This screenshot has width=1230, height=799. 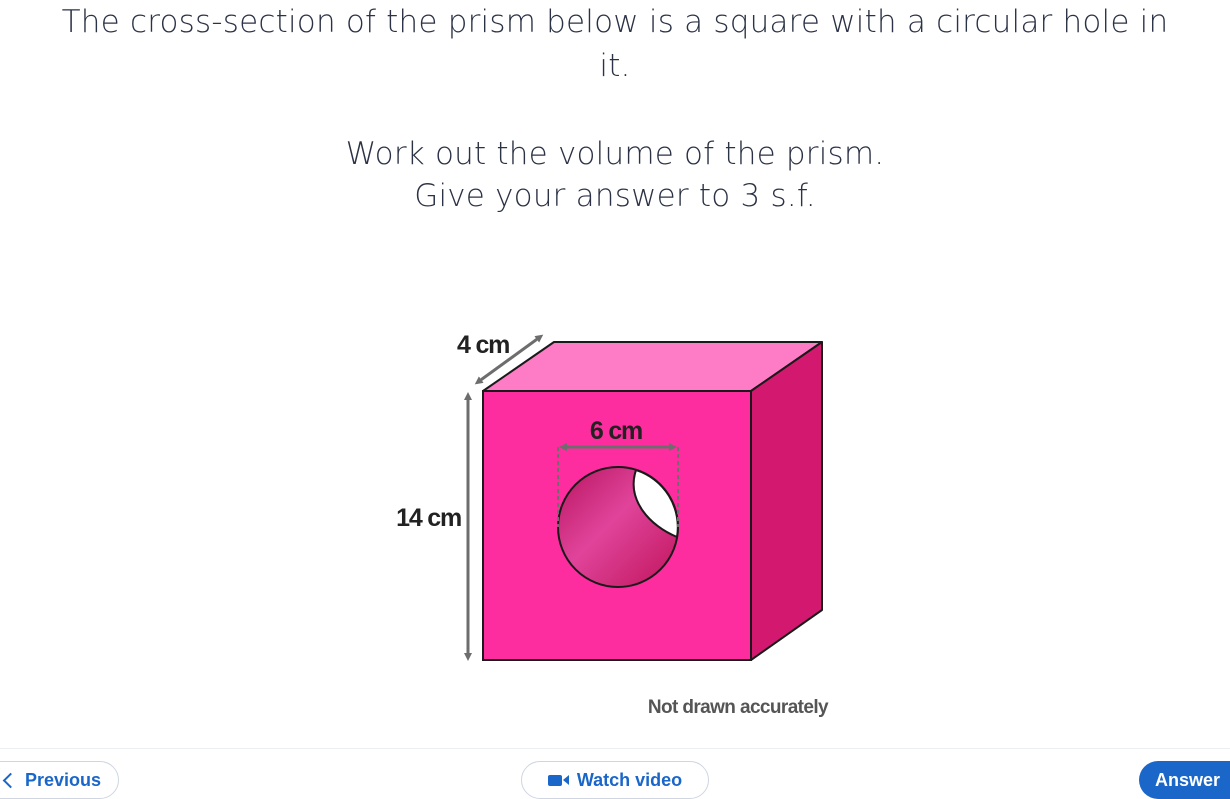 I want to click on question-line-2: it., so click(x=615, y=66).